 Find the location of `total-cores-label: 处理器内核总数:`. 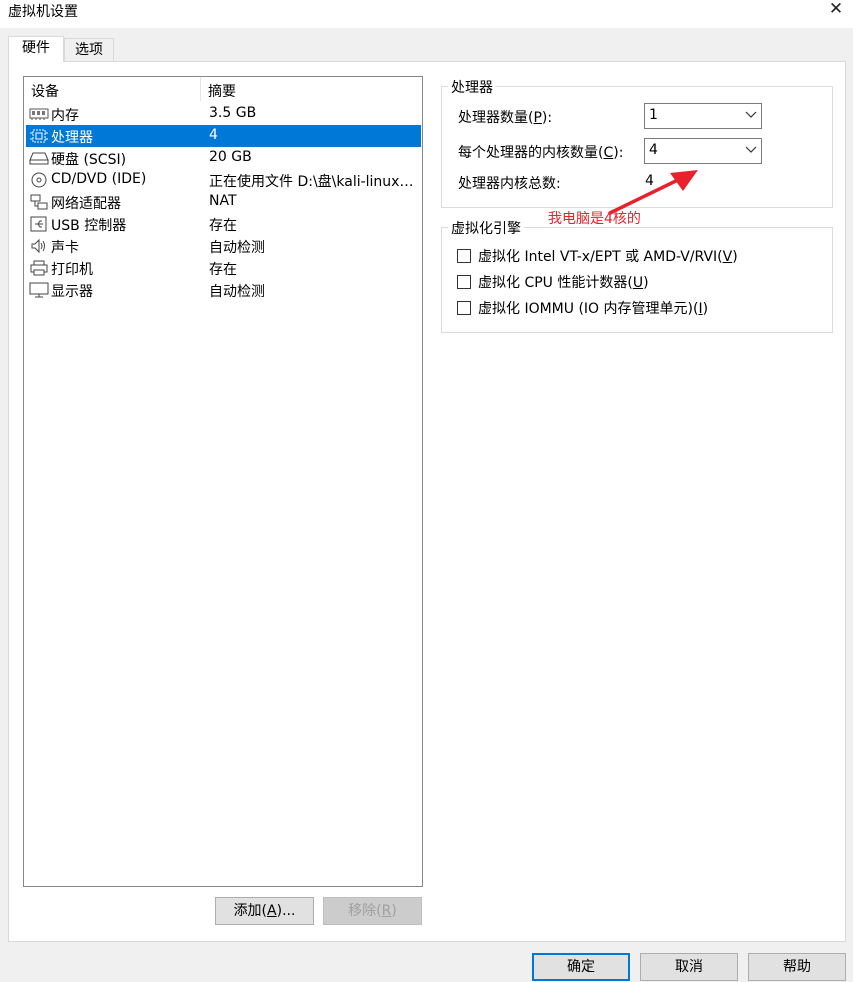

total-cores-label: 处理器内核总数: is located at coordinates (509, 184).